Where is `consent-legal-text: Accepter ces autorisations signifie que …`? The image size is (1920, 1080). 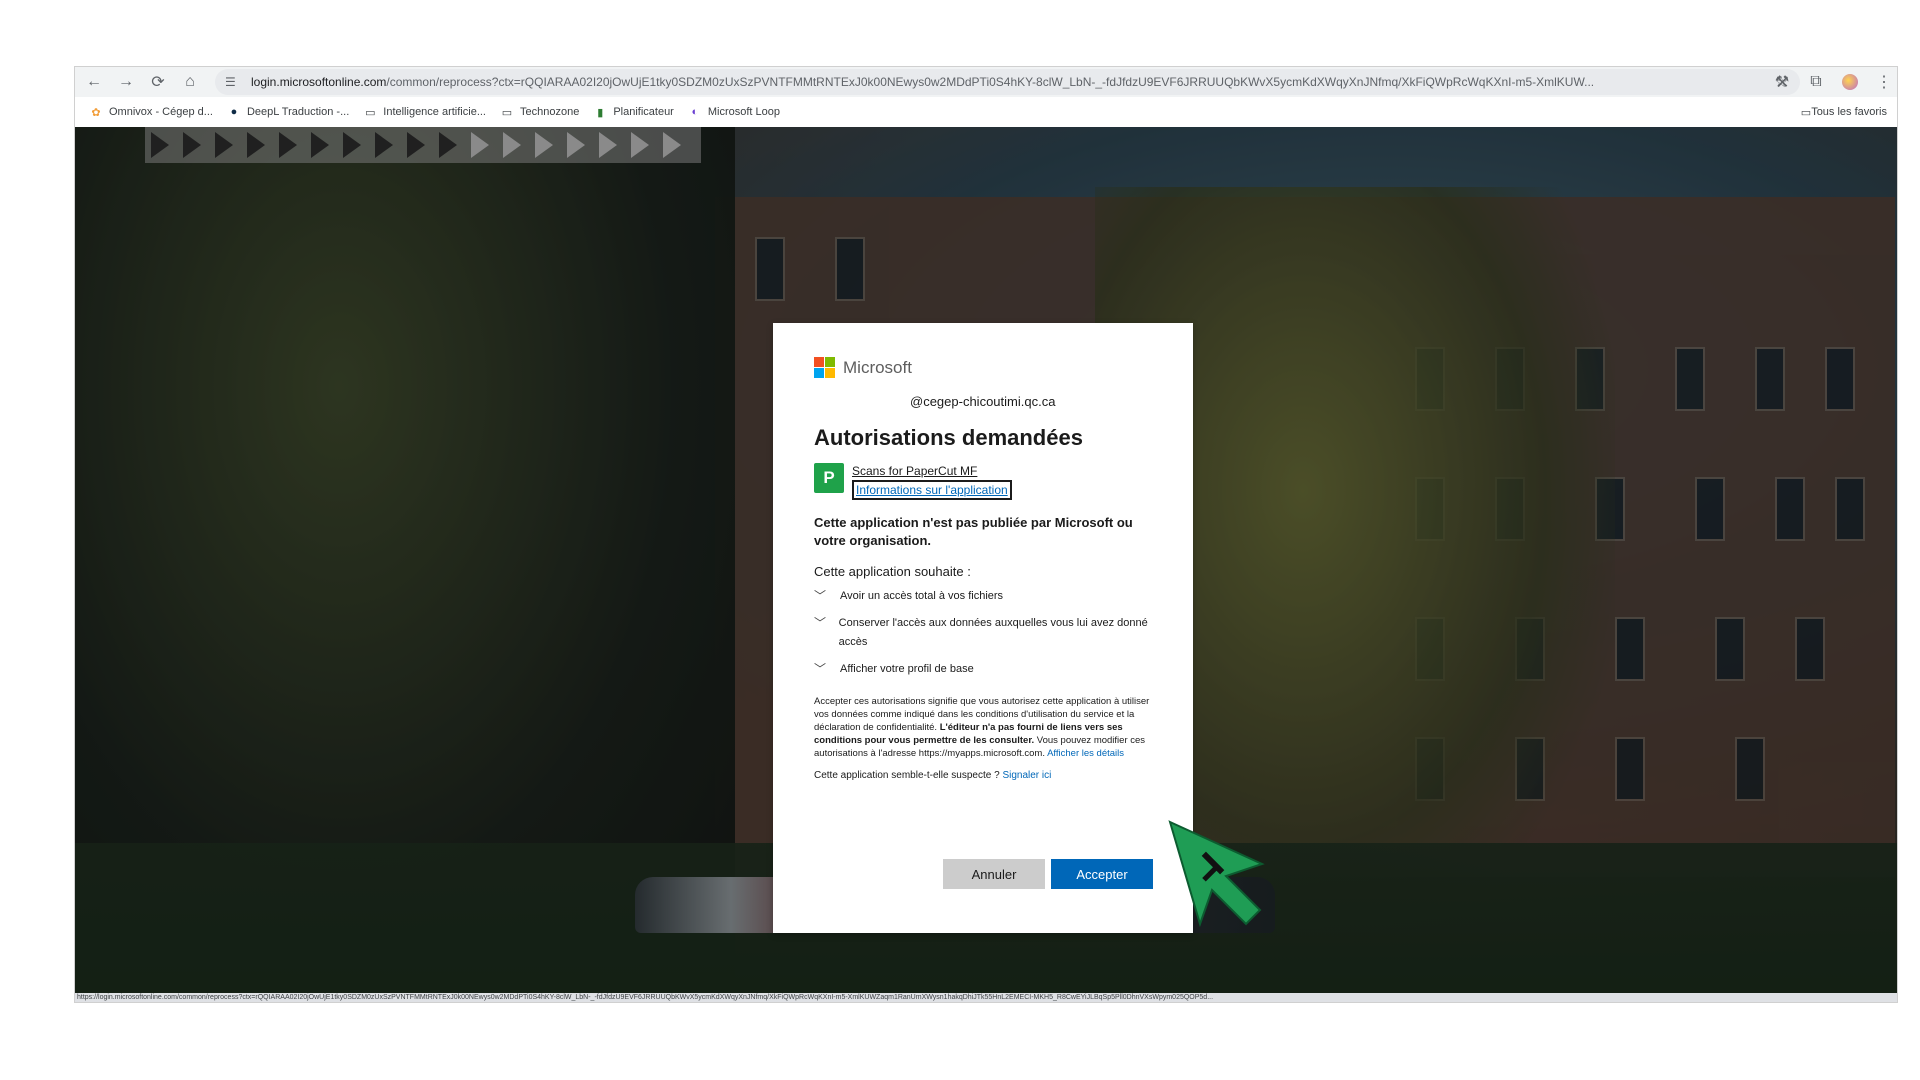 consent-legal-text: Accepter ces autorisations signifie que … is located at coordinates (982, 727).